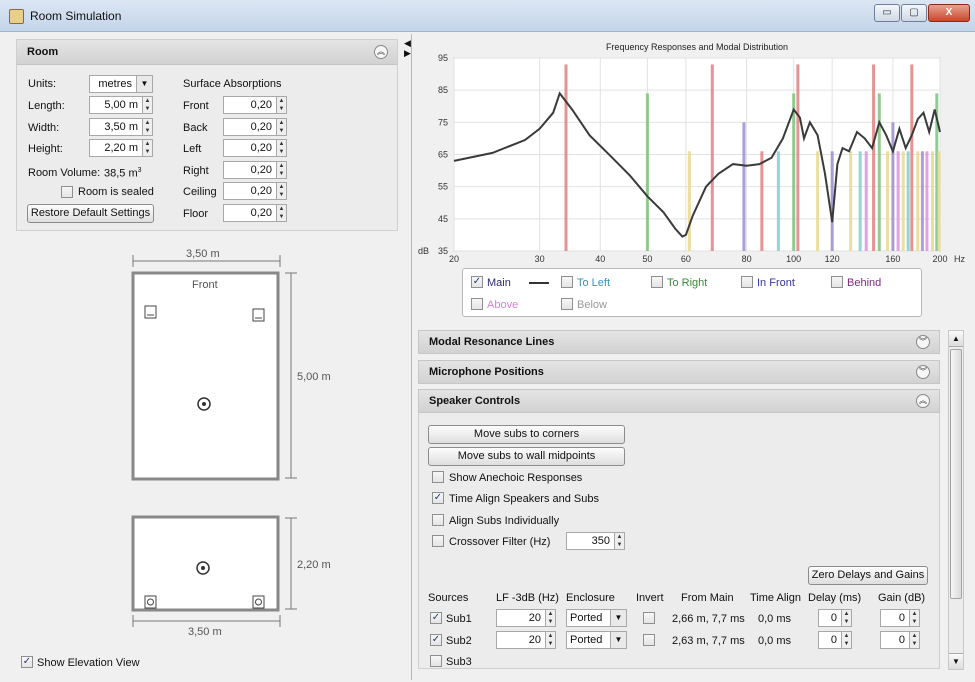 Image resolution: width=975 pixels, height=682 pixels. Describe the element at coordinates (258, 315) in the screenshot. I see `sub2-speaker-icon` at that location.